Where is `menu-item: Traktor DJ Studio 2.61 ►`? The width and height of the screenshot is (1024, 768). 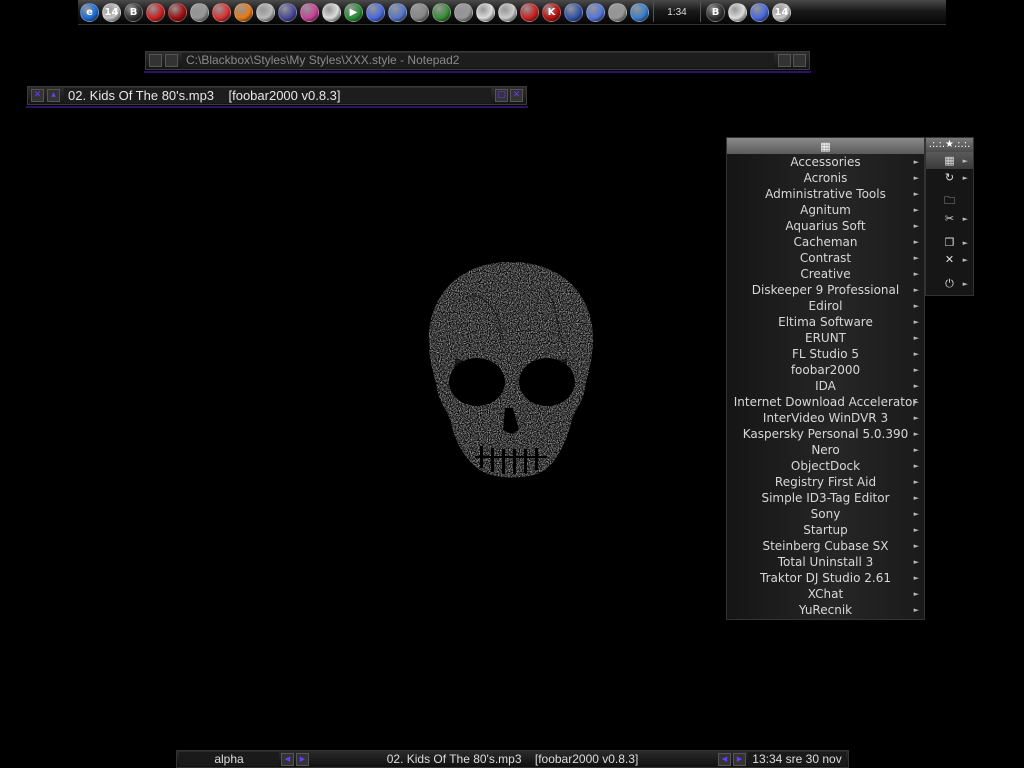 menu-item: Traktor DJ Studio 2.61 ► is located at coordinates (825, 578).